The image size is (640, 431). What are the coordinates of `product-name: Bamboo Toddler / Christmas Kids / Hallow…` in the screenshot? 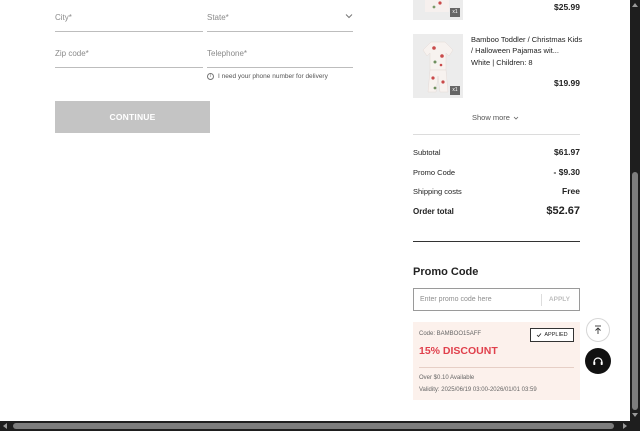 It's located at (527, 45).